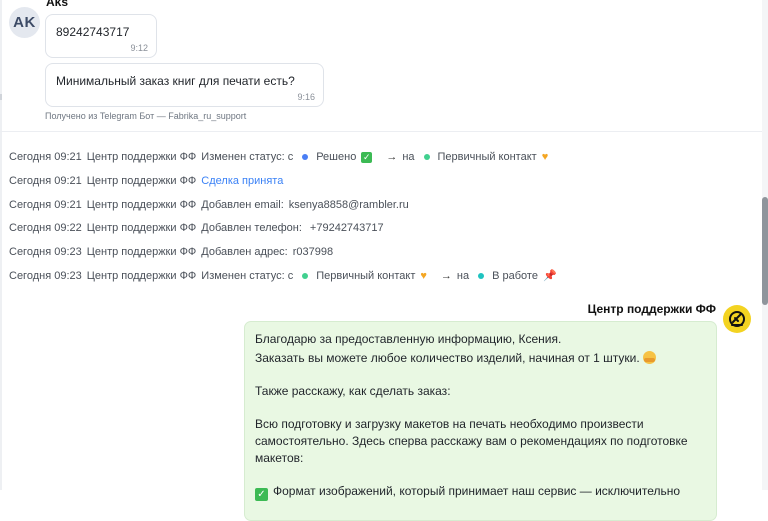 This screenshot has width=768, height=521. What do you see at coordinates (336, 157) in the screenshot?
I see `status-from: Решено` at bounding box center [336, 157].